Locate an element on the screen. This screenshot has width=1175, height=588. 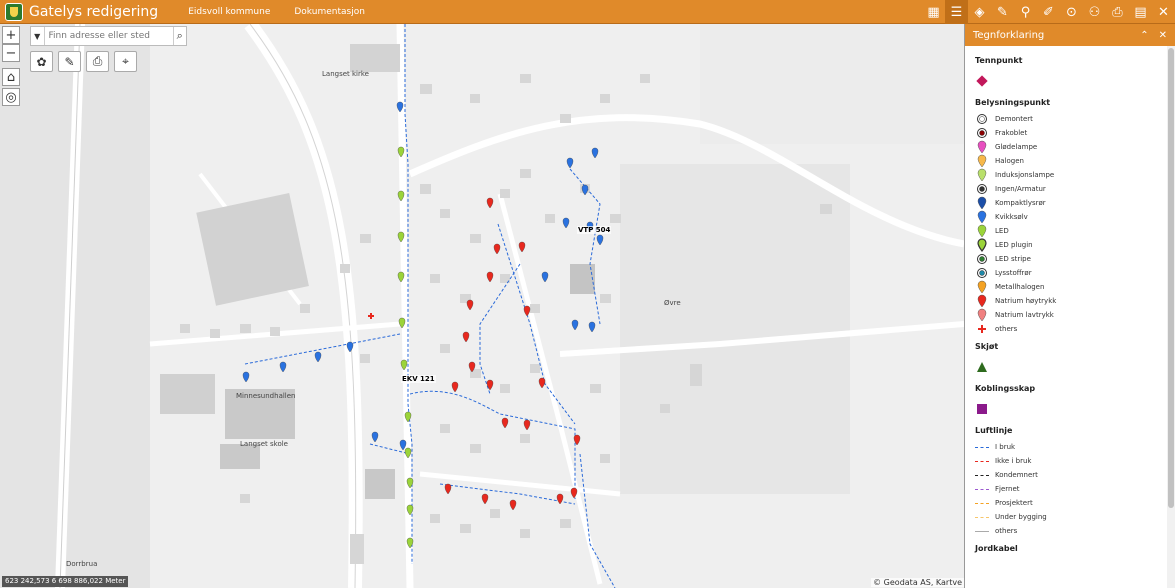
pin-icon: ⚲ is located at coordinates (1025, 12).